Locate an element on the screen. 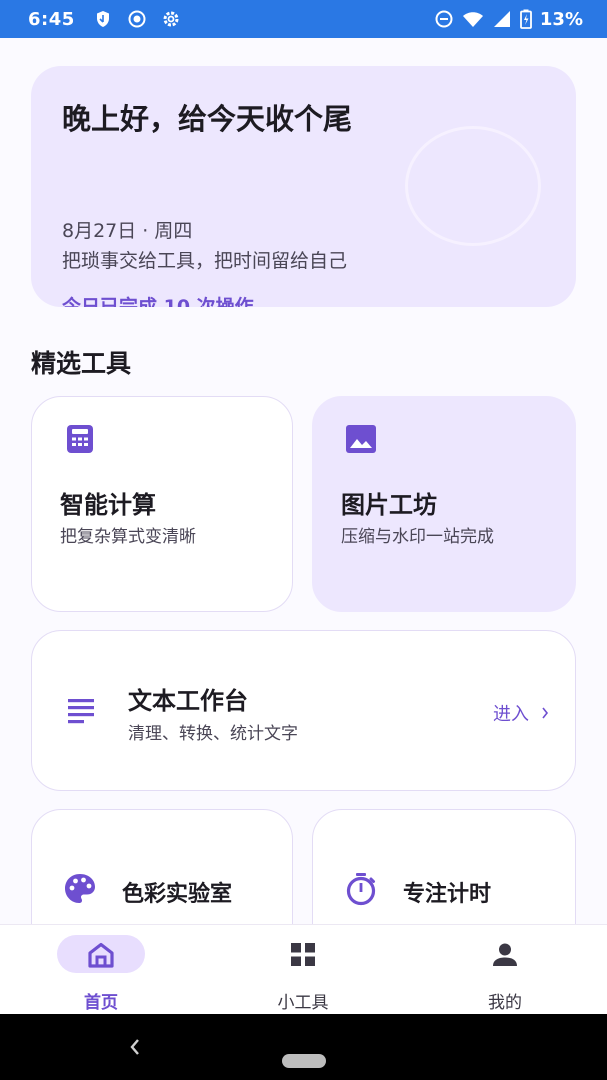 Image resolution: width=607 pixels, height=1080 pixels. nav-label-tools: 小工具 is located at coordinates (303, 1003).